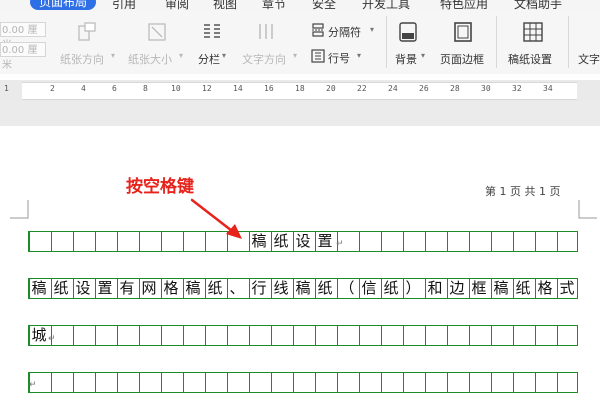  I want to click on line-numbers-label: 行号, so click(339, 58).